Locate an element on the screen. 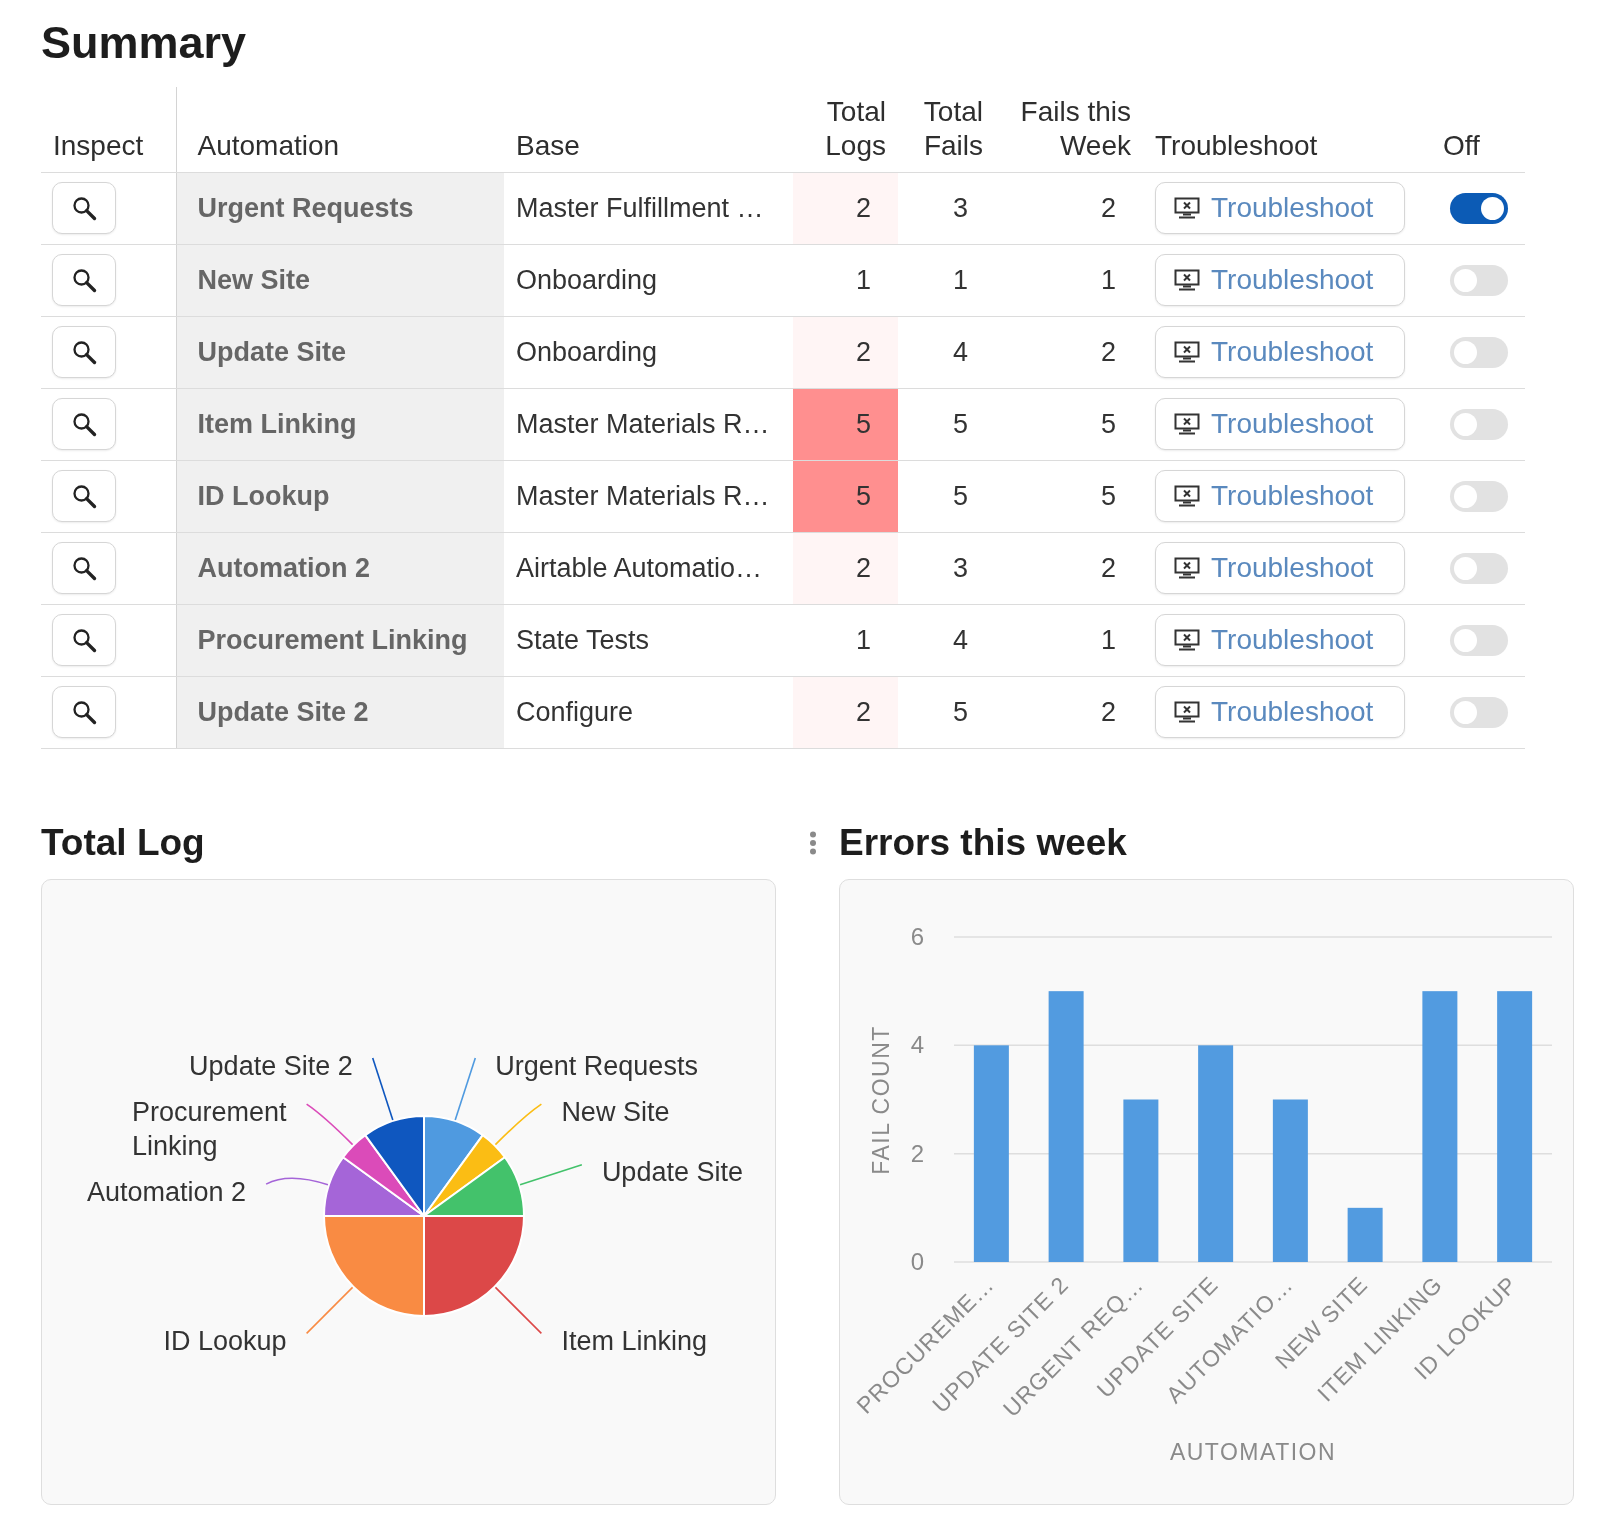 The height and width of the screenshot is (1518, 1600). section-title: Total Log is located at coordinates (123, 842).